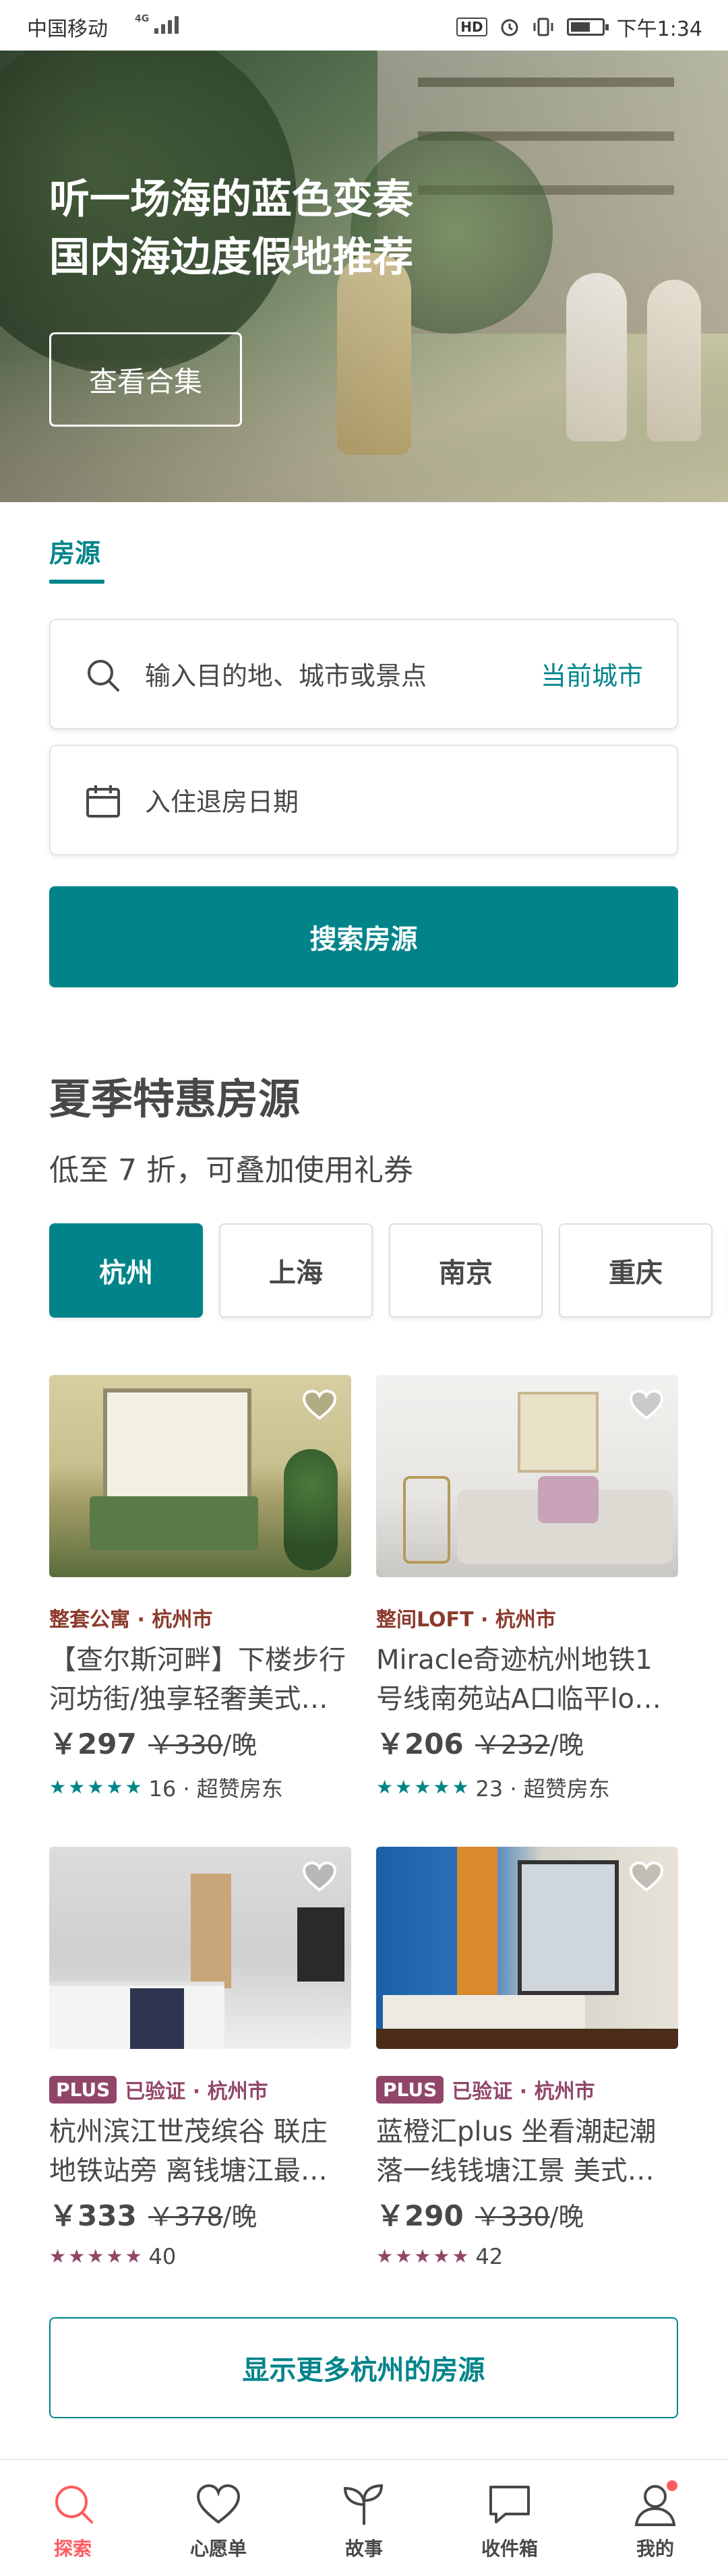 This screenshot has height=2576, width=728. I want to click on nav-stories: 故事, so click(364, 2518).